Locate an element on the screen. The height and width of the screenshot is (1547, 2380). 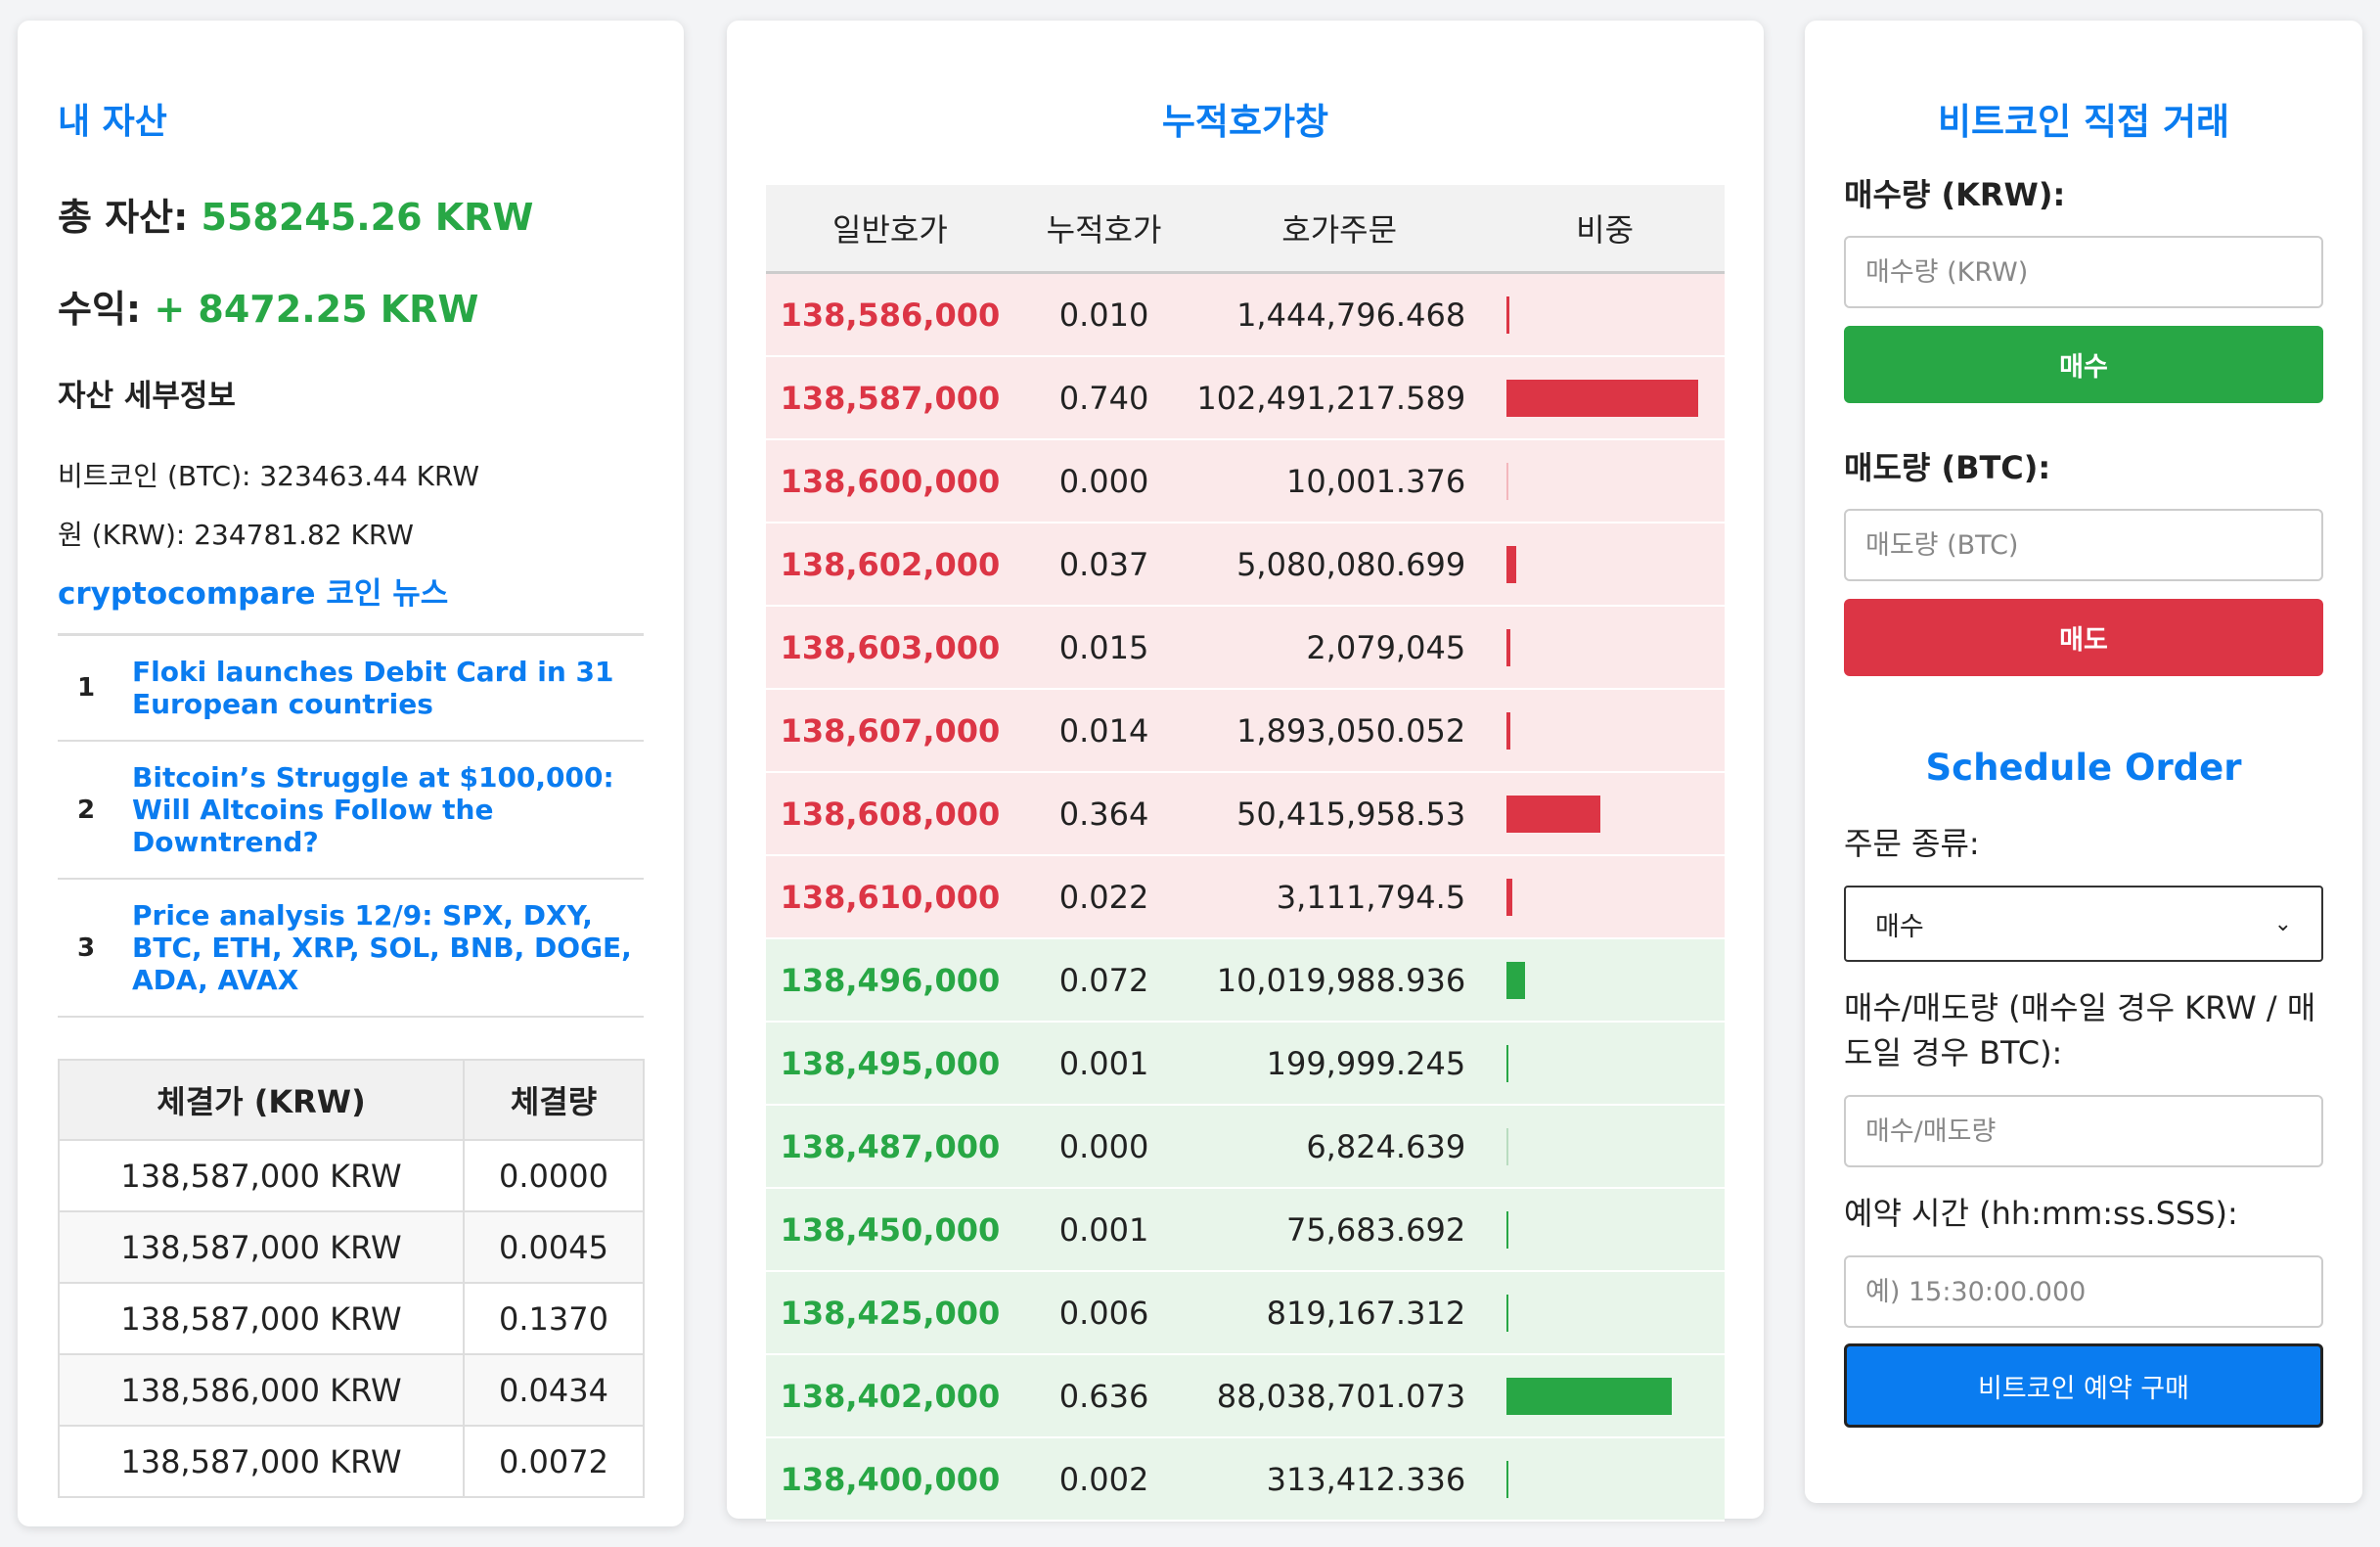
bid-row: 138,402,000 0.636 88,038,701.073 is located at coordinates (1245, 1396).